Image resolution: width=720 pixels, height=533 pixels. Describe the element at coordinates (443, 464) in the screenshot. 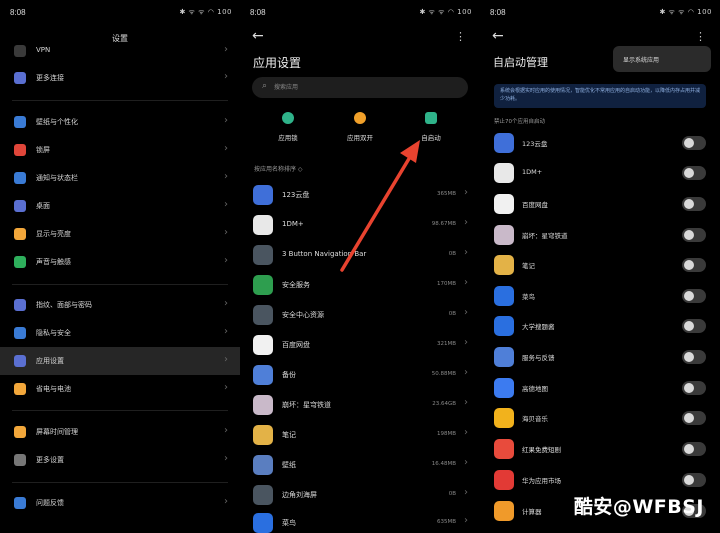

I see `app-size: 16.48MB` at that location.